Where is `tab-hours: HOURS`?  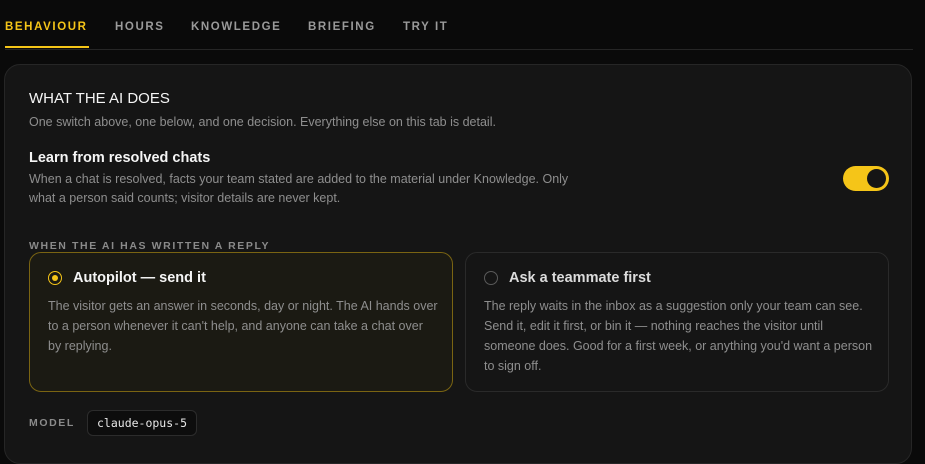 tab-hours: HOURS is located at coordinates (140, 27).